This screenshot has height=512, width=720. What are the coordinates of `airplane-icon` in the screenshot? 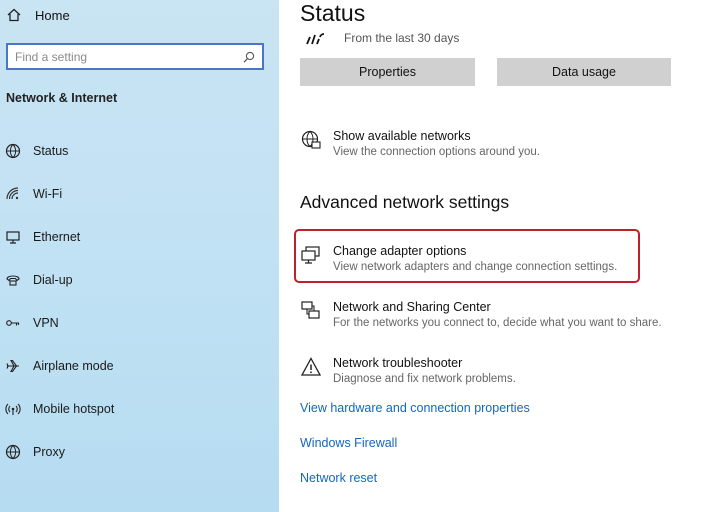 It's located at (13, 366).